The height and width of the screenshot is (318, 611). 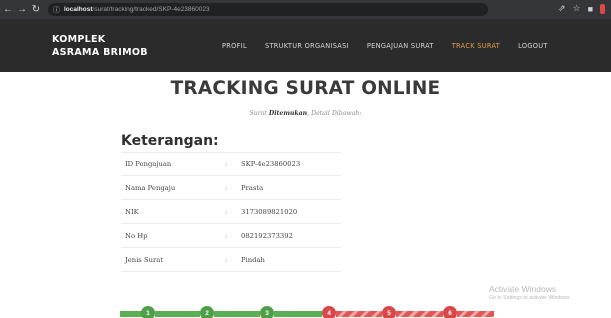 What do you see at coordinates (602, 8) in the screenshot?
I see `extension-icon` at bounding box center [602, 8].